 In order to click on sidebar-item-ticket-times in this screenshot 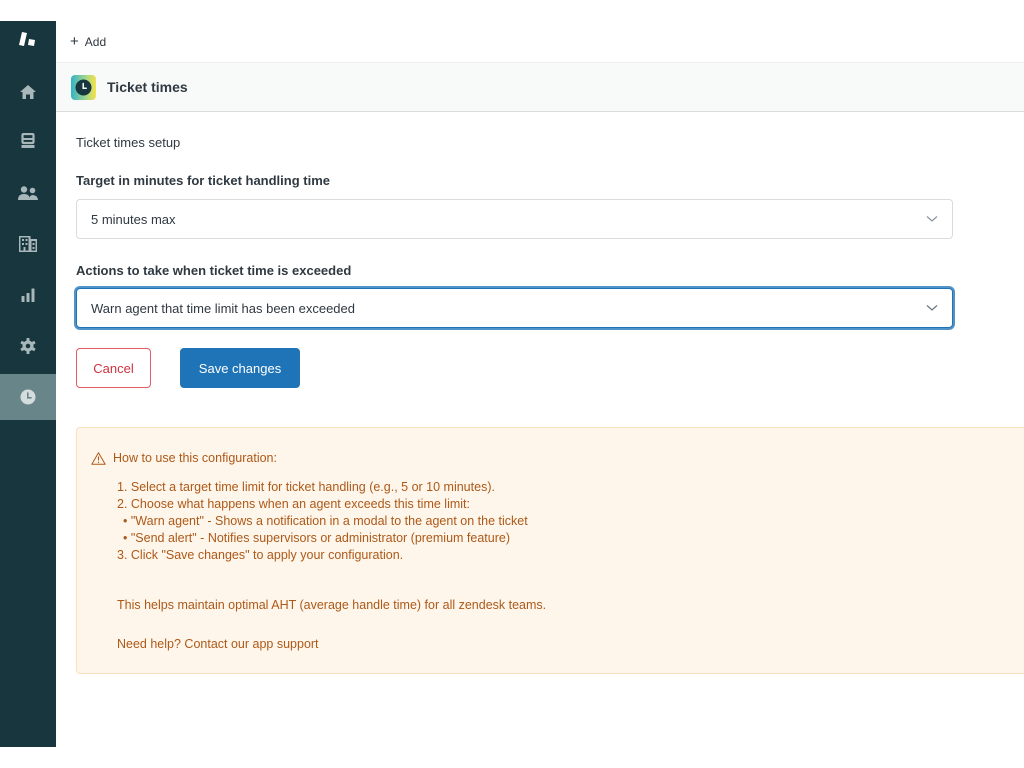, I will do `click(28, 397)`.